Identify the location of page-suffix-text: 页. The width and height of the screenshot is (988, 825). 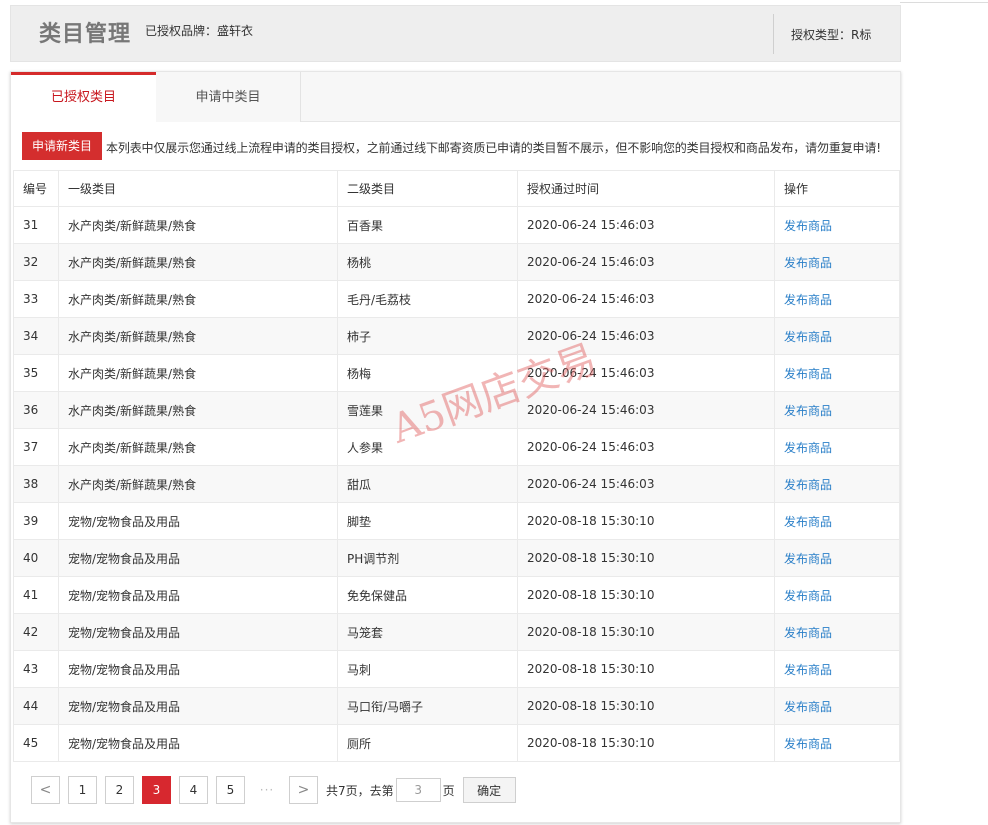
(448, 790).